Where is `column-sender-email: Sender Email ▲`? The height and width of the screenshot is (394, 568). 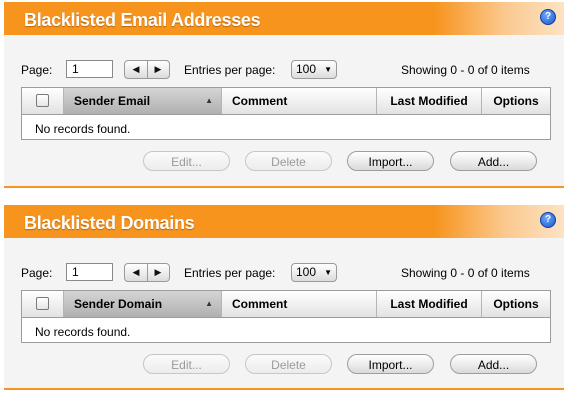
column-sender-email: Sender Email ▲ is located at coordinates (143, 101).